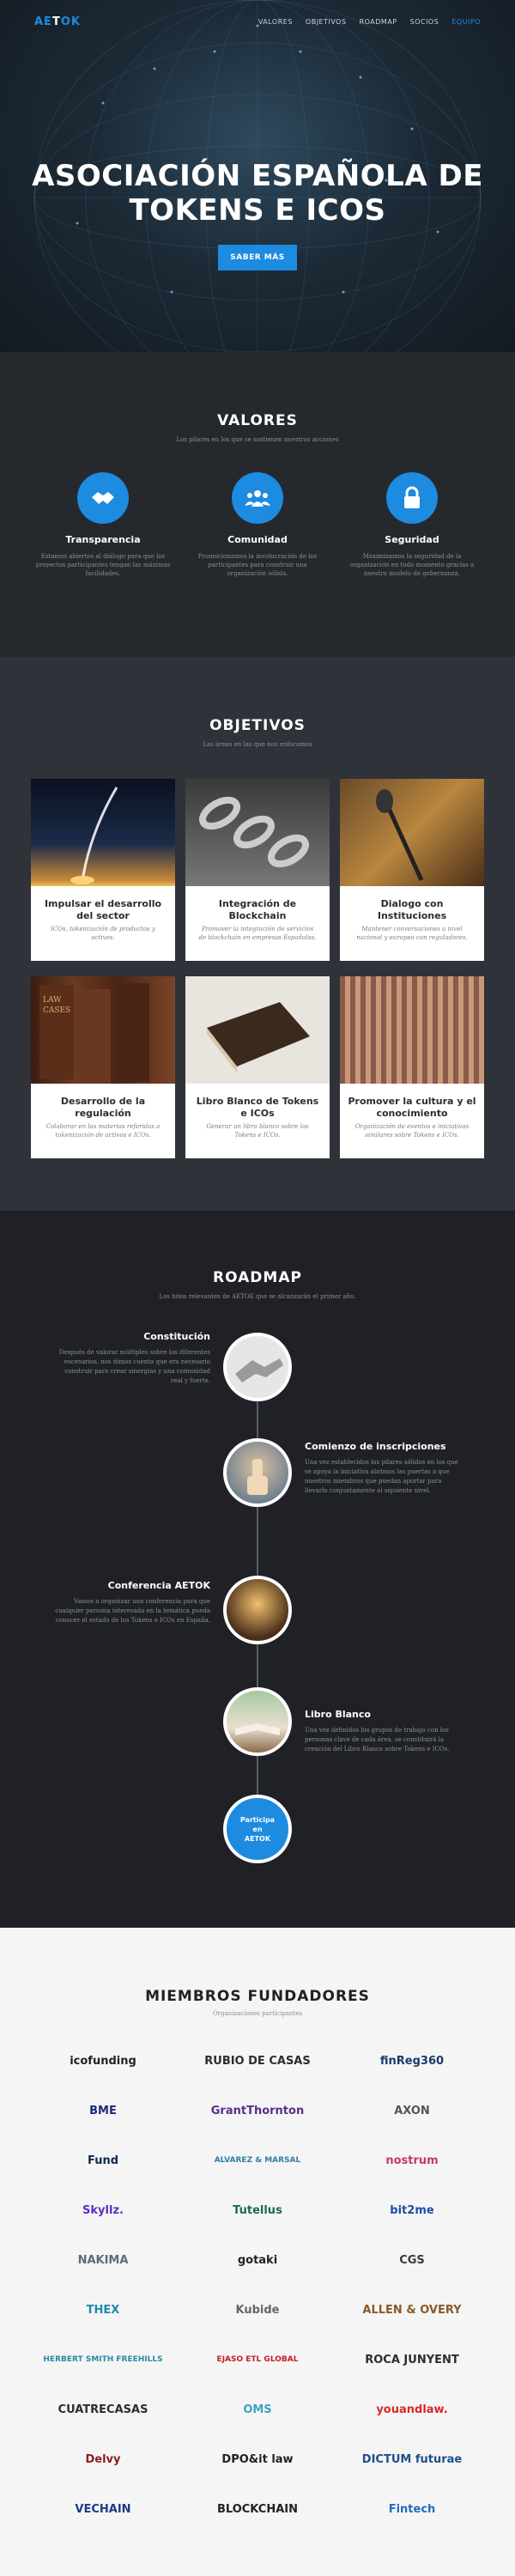  What do you see at coordinates (412, 832) in the screenshot?
I see `microphone-image` at bounding box center [412, 832].